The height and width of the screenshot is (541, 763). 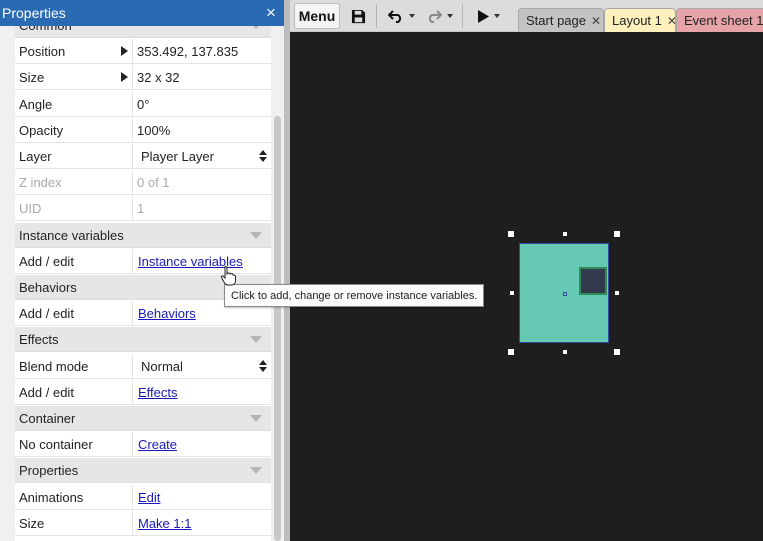 I want to click on property-row-add-edit: Add / edit Effects, so click(x=143, y=392).